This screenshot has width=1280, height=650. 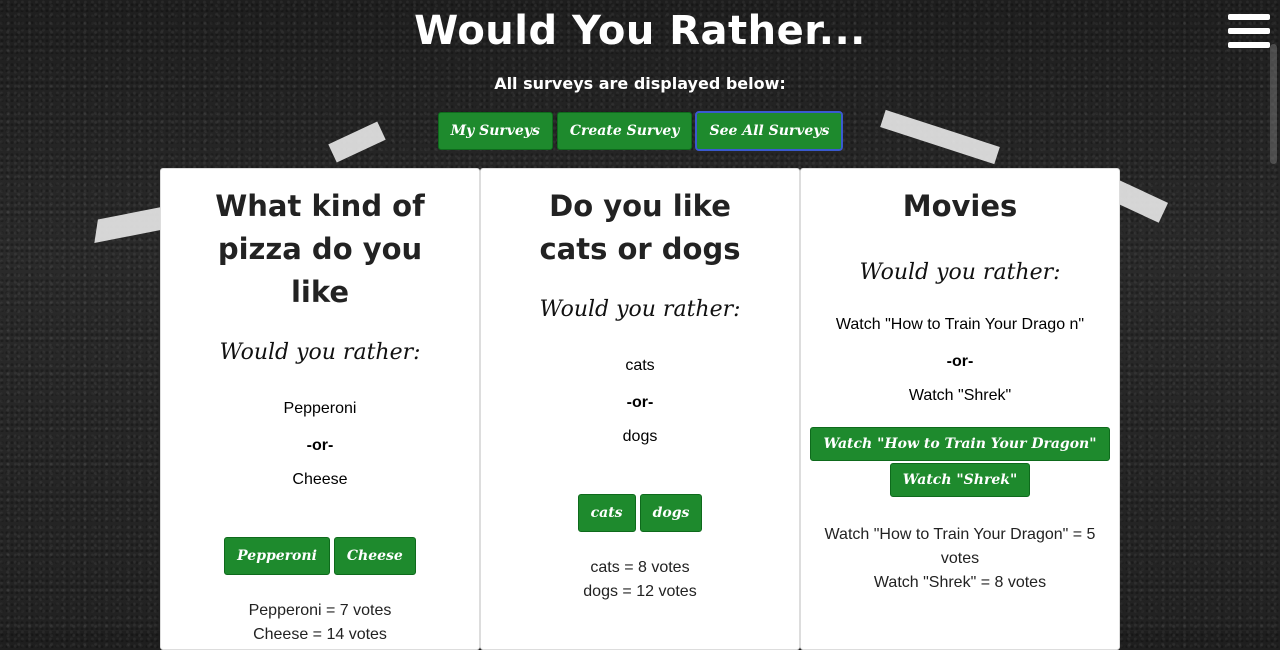 What do you see at coordinates (640, 227) in the screenshot?
I see `survey-title: Do you like cats or dogs` at bounding box center [640, 227].